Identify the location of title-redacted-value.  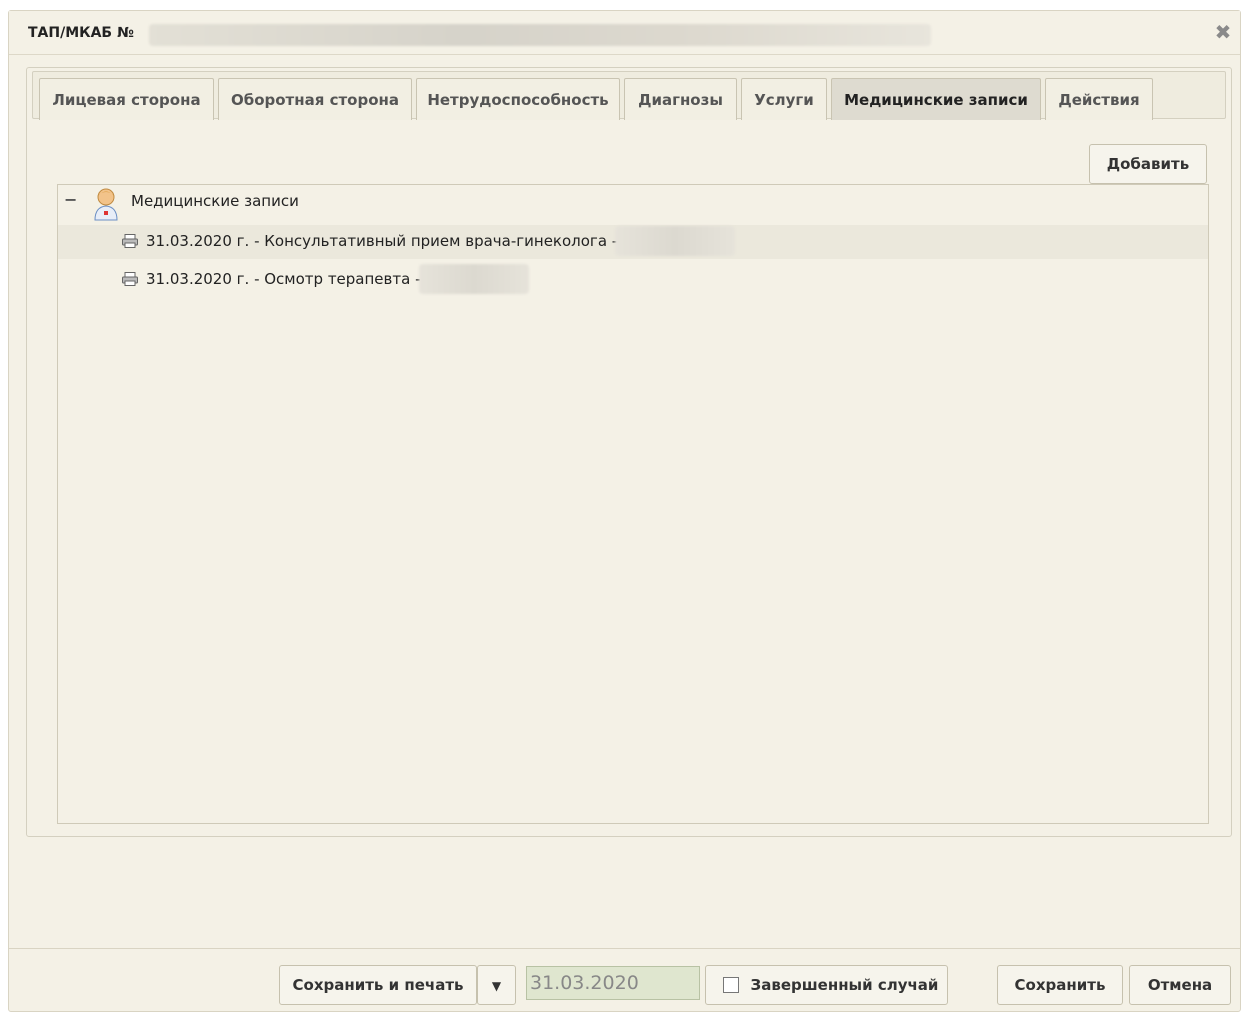
(540, 35).